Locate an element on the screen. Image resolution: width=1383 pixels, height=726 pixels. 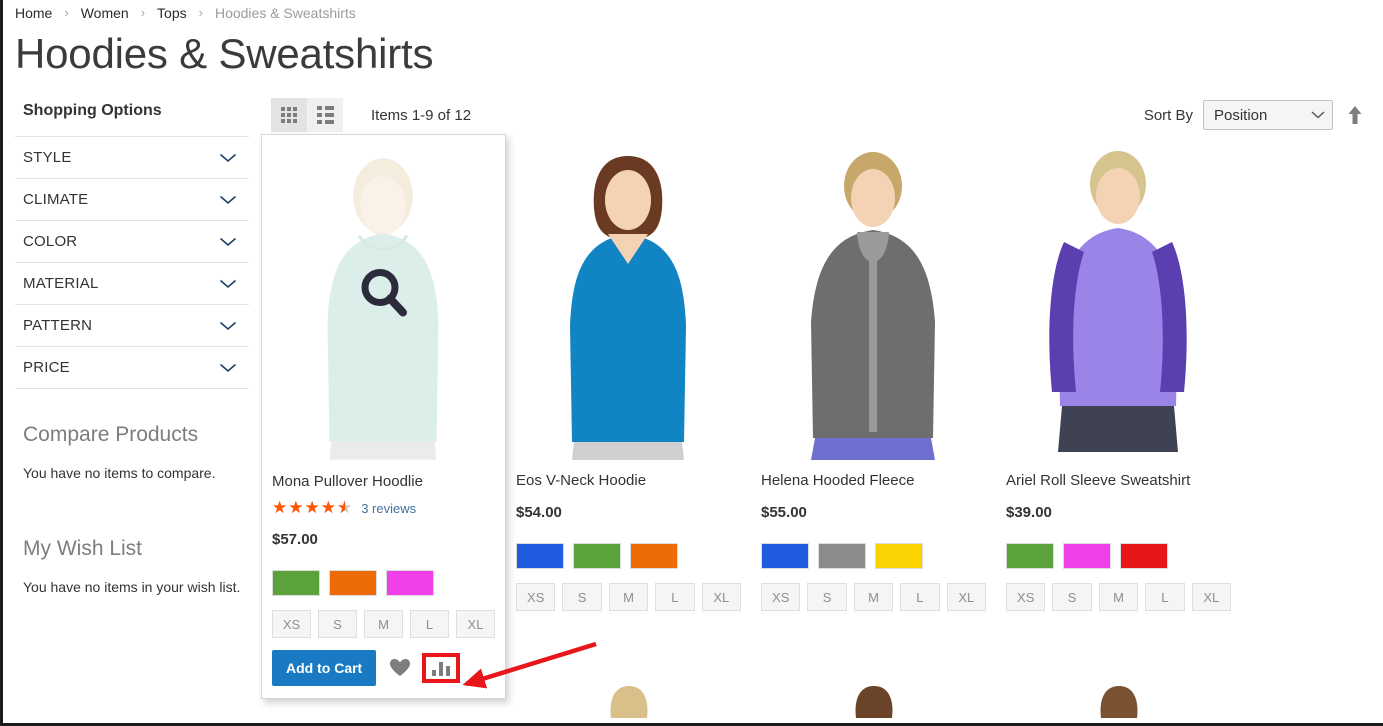
filter-item-climate: CLIMATE is located at coordinates (132, 200).